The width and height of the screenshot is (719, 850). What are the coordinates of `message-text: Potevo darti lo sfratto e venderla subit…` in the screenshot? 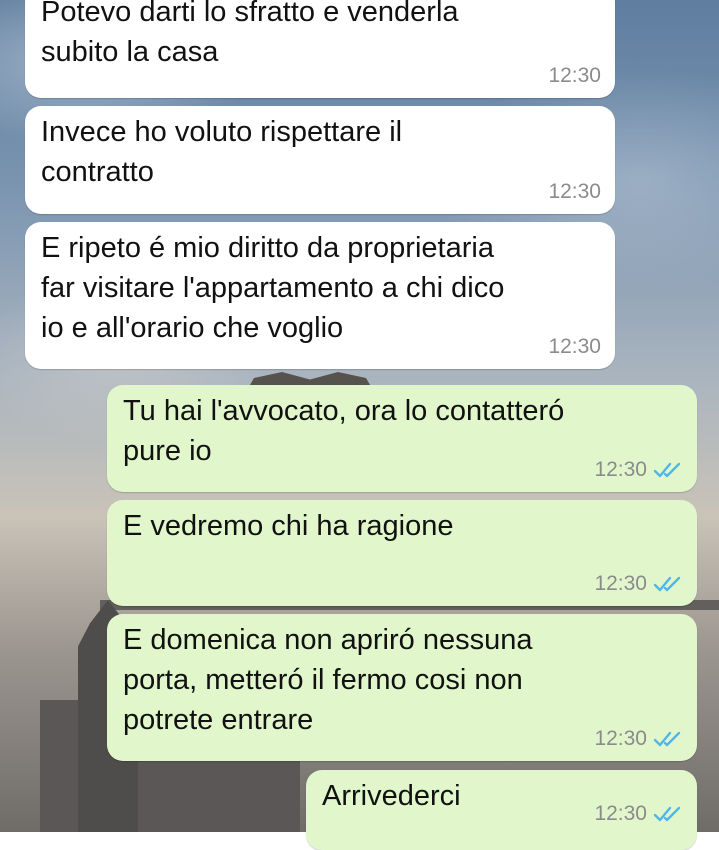 It's located at (250, 34).